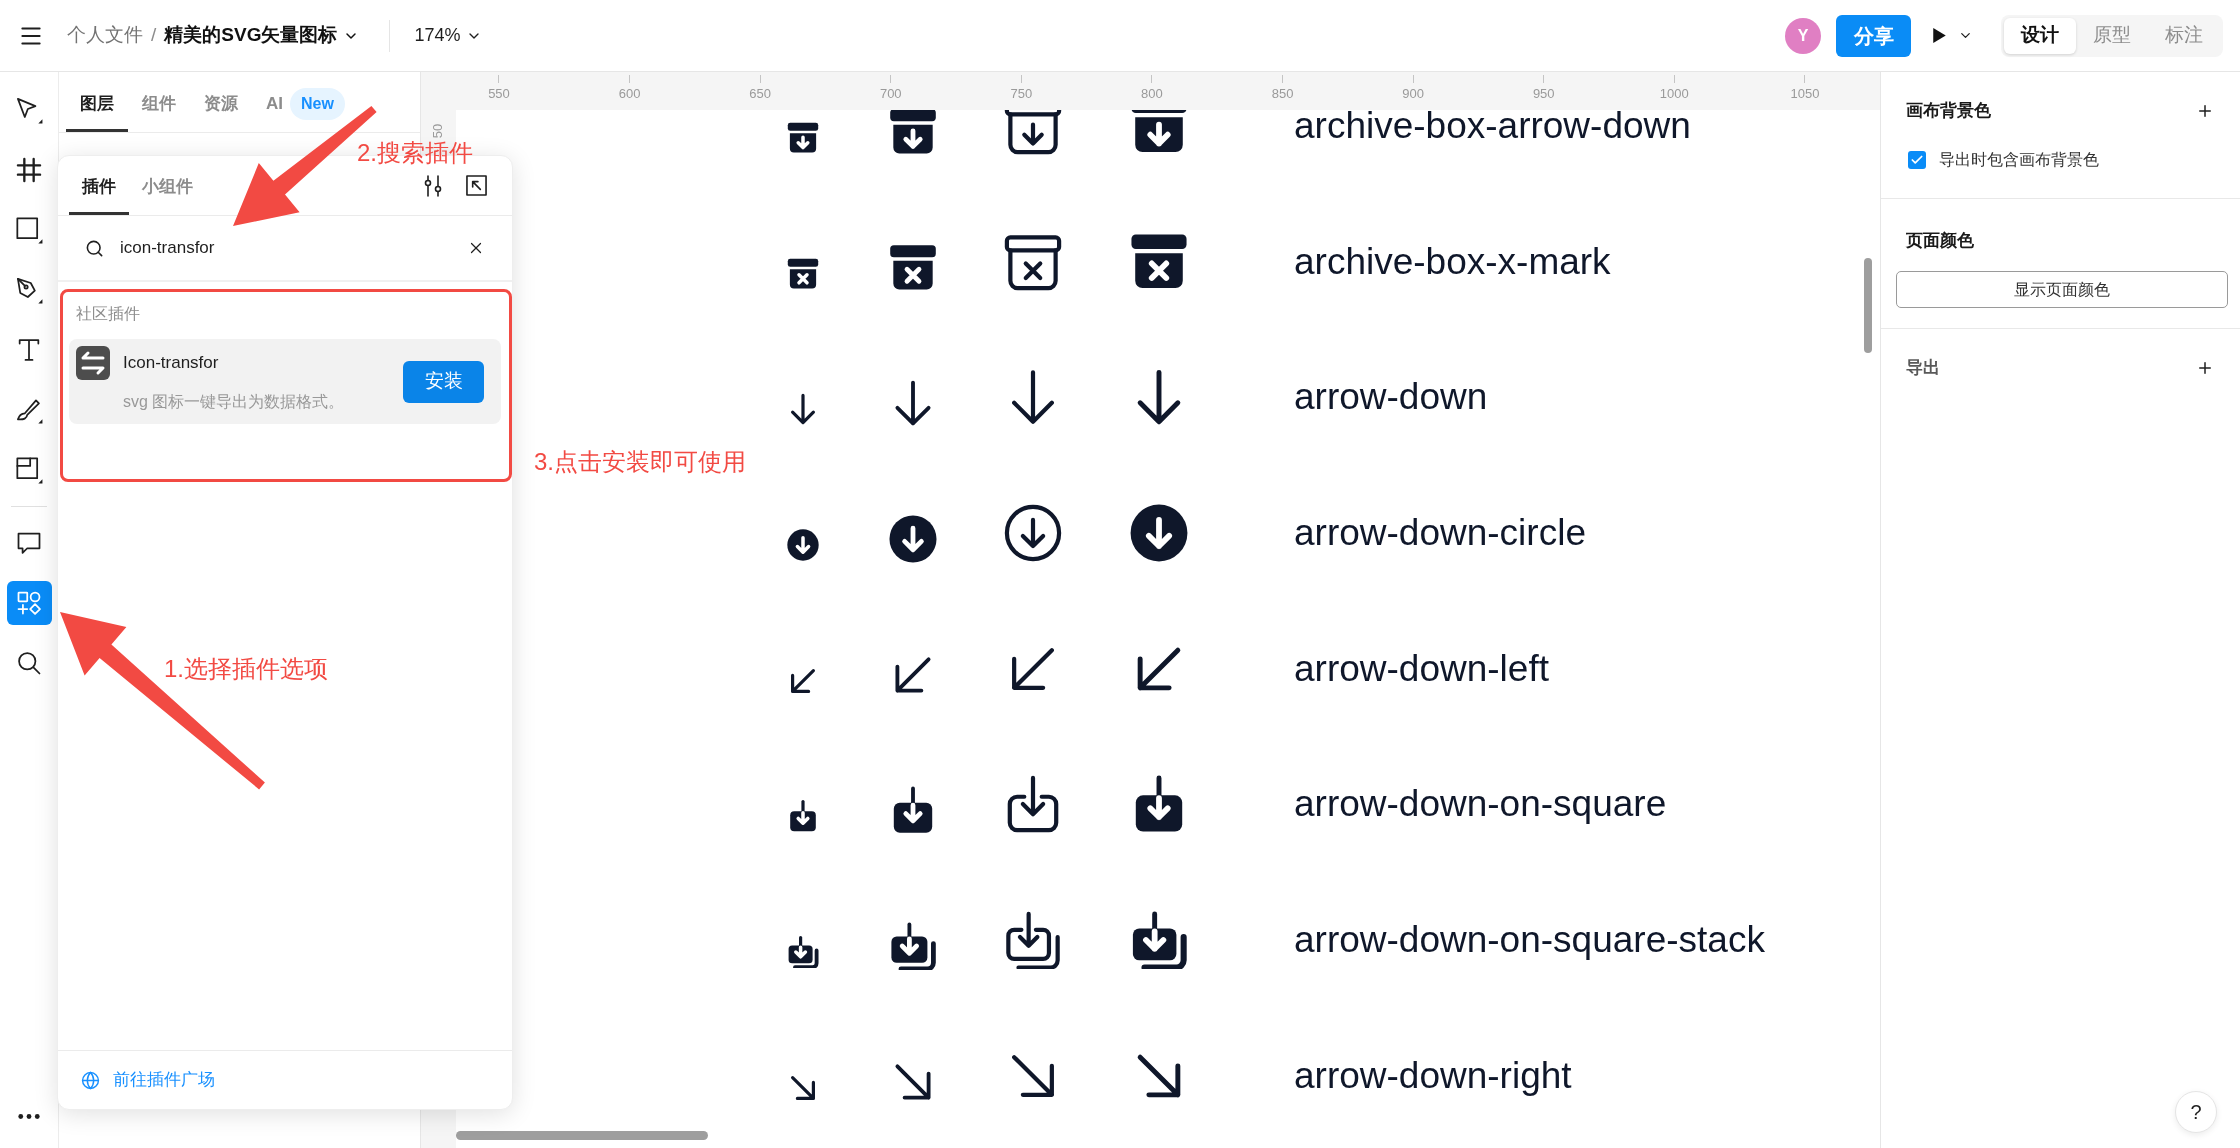 This screenshot has width=2240, height=1148. Describe the element at coordinates (2019, 160) in the screenshot. I see `checkbox-label: 导出时包含画布背景色` at that location.